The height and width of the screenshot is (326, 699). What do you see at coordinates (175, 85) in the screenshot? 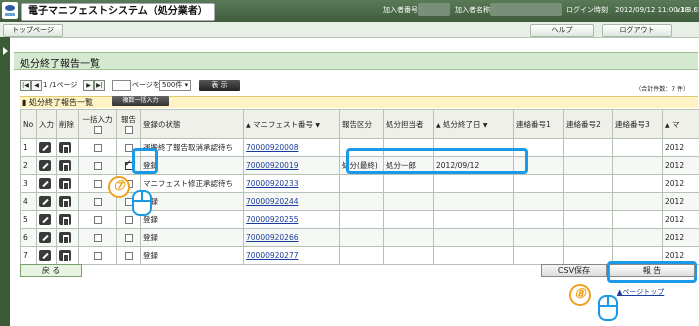
I see `per-page-select: 500件 ▾` at bounding box center [175, 85].